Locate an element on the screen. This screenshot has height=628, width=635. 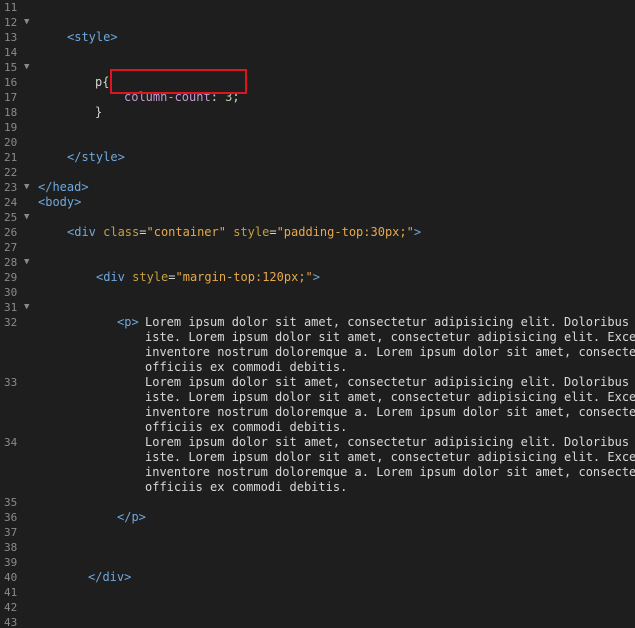
line-number: 39 is located at coordinates (11, 562).